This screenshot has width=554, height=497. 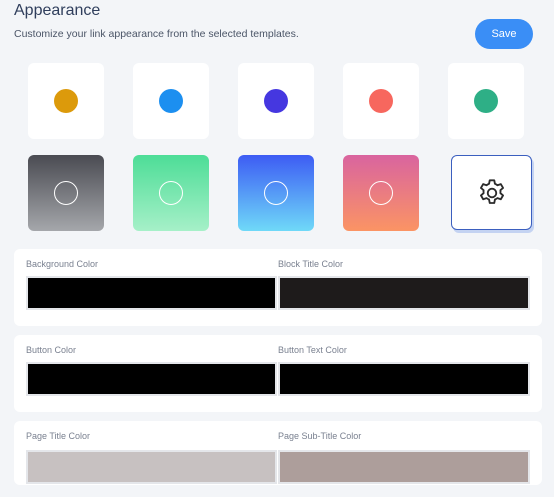 What do you see at coordinates (57, 10) in the screenshot?
I see `page-title: Appearance` at bounding box center [57, 10].